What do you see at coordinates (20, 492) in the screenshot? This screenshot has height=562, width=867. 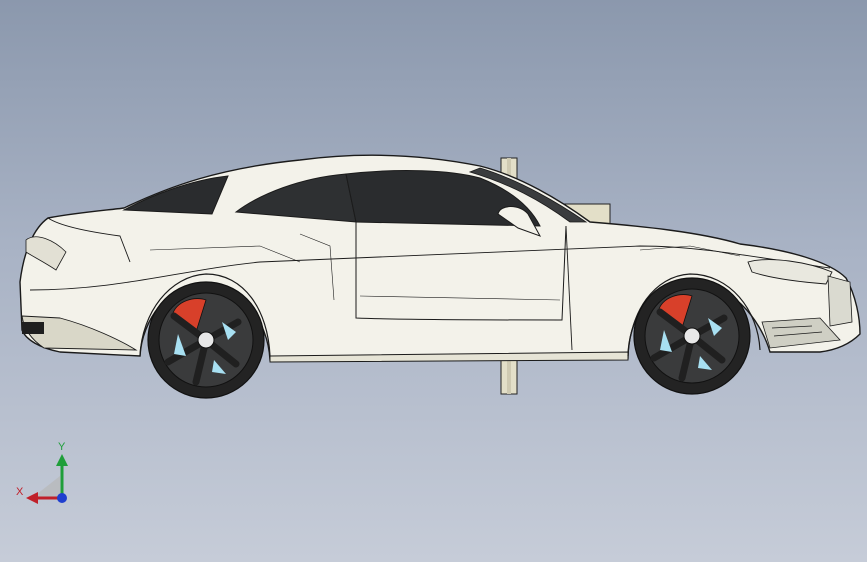 I see `x-axis-label: X` at bounding box center [20, 492].